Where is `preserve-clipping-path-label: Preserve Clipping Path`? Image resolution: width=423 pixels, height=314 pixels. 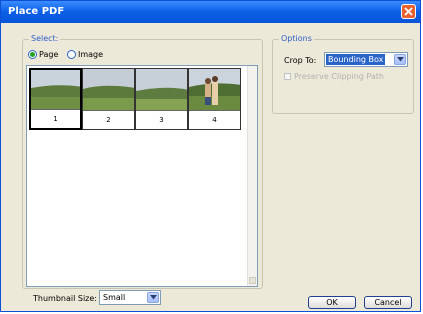
preserve-clipping-path-label: Preserve Clipping Path is located at coordinates (339, 76).